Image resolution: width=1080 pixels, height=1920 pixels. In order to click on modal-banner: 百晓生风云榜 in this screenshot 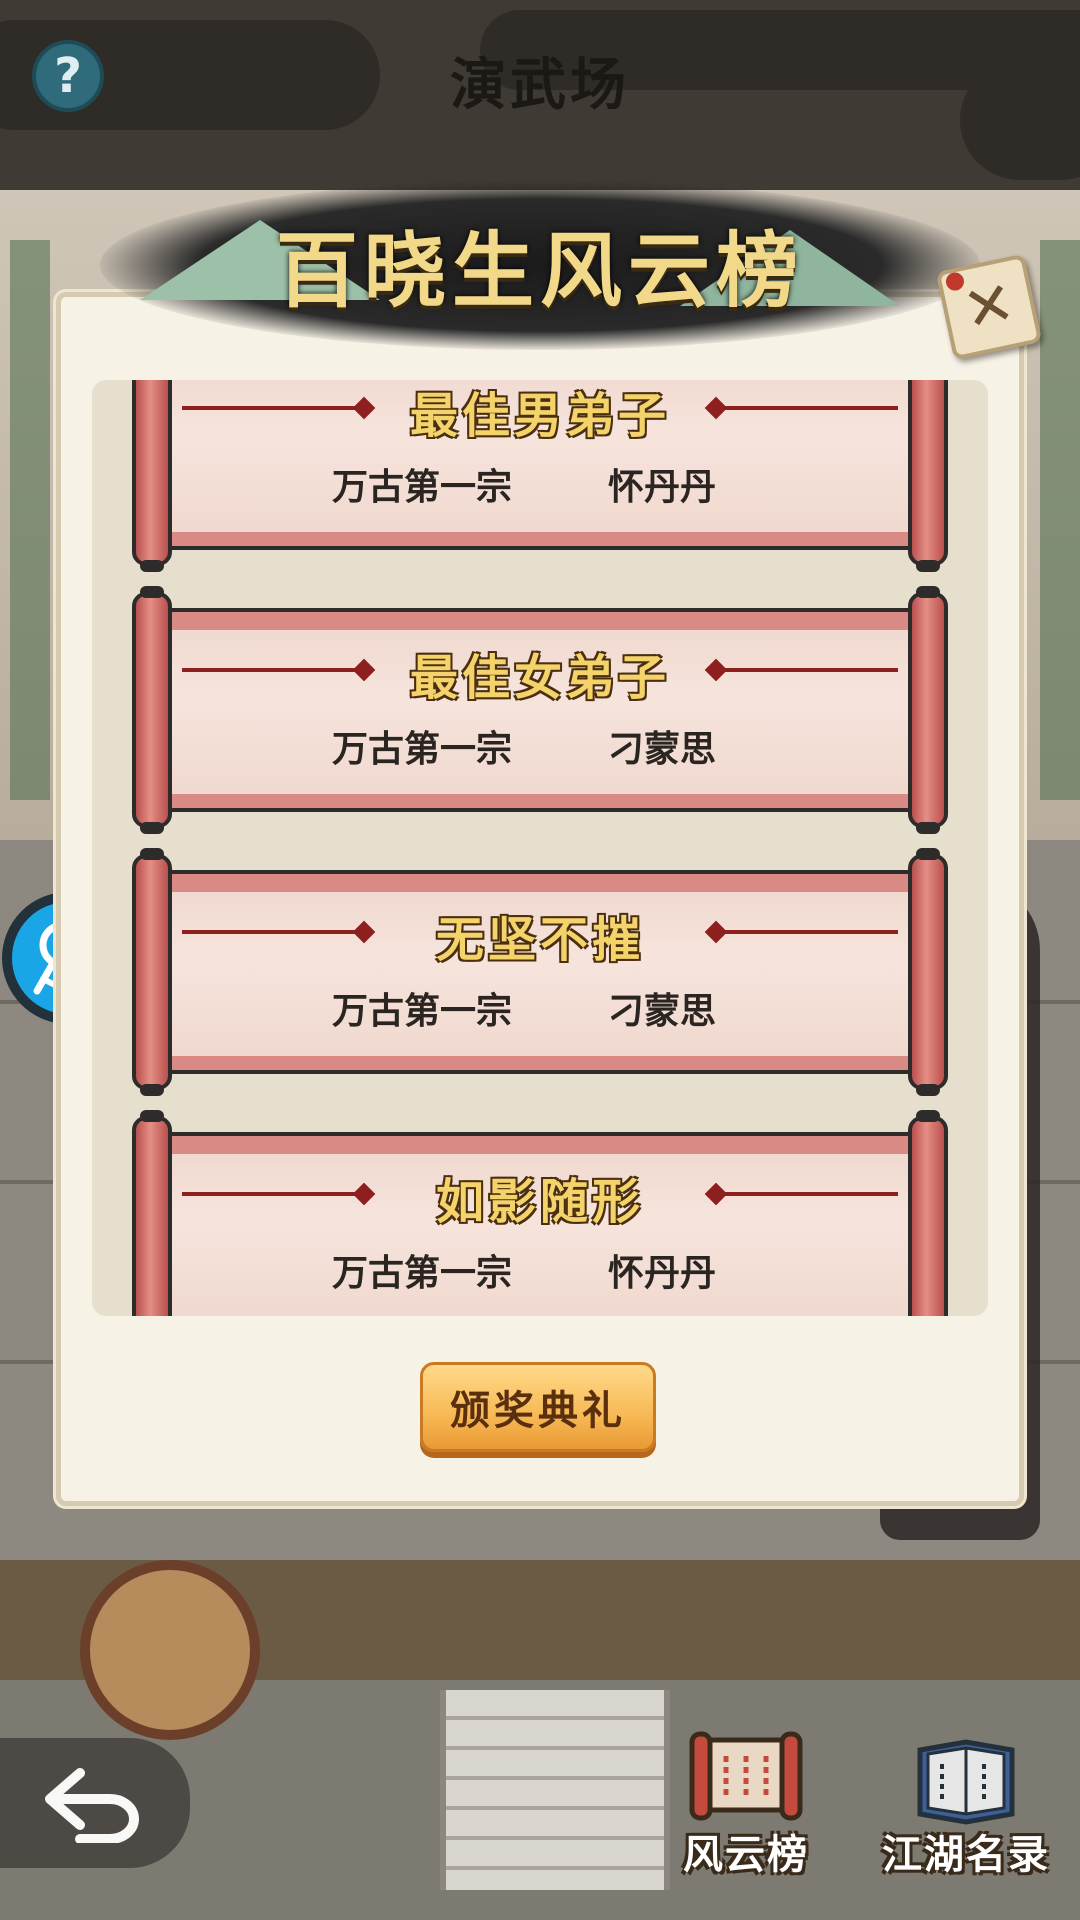, I will do `click(540, 260)`.